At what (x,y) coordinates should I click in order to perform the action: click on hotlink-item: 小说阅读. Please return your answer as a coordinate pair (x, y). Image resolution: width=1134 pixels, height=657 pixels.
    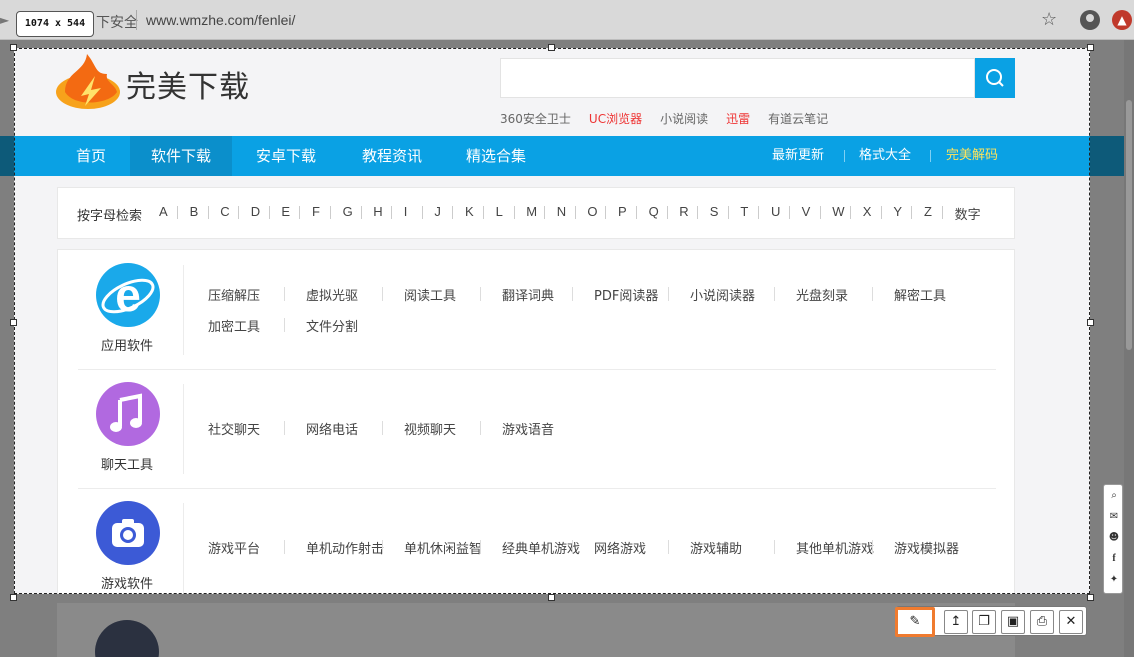
    Looking at the image, I should click on (684, 119).